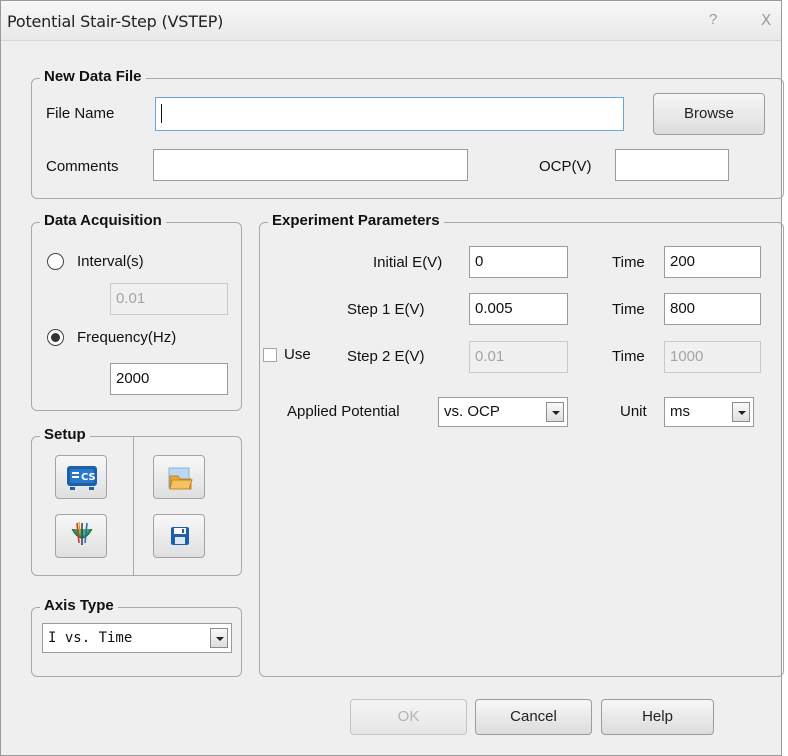  What do you see at coordinates (518, 309) in the screenshot?
I see `step1-e-input: 0.005` at bounding box center [518, 309].